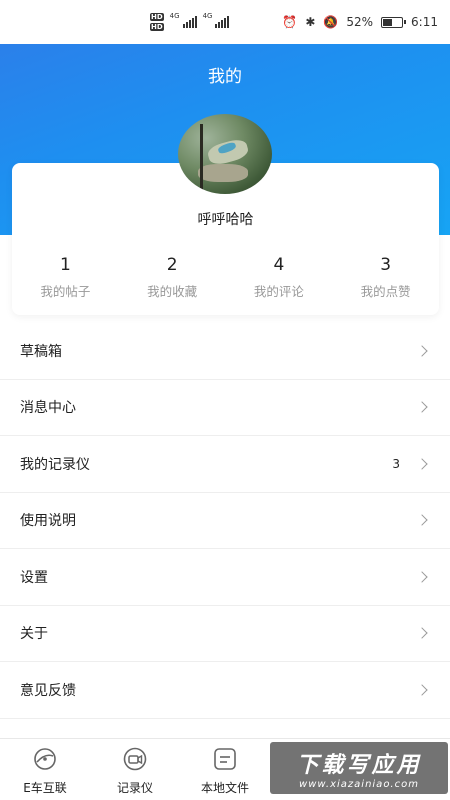  Describe the element at coordinates (224, 788) in the screenshot. I see `nav-label: 本地文件` at that location.